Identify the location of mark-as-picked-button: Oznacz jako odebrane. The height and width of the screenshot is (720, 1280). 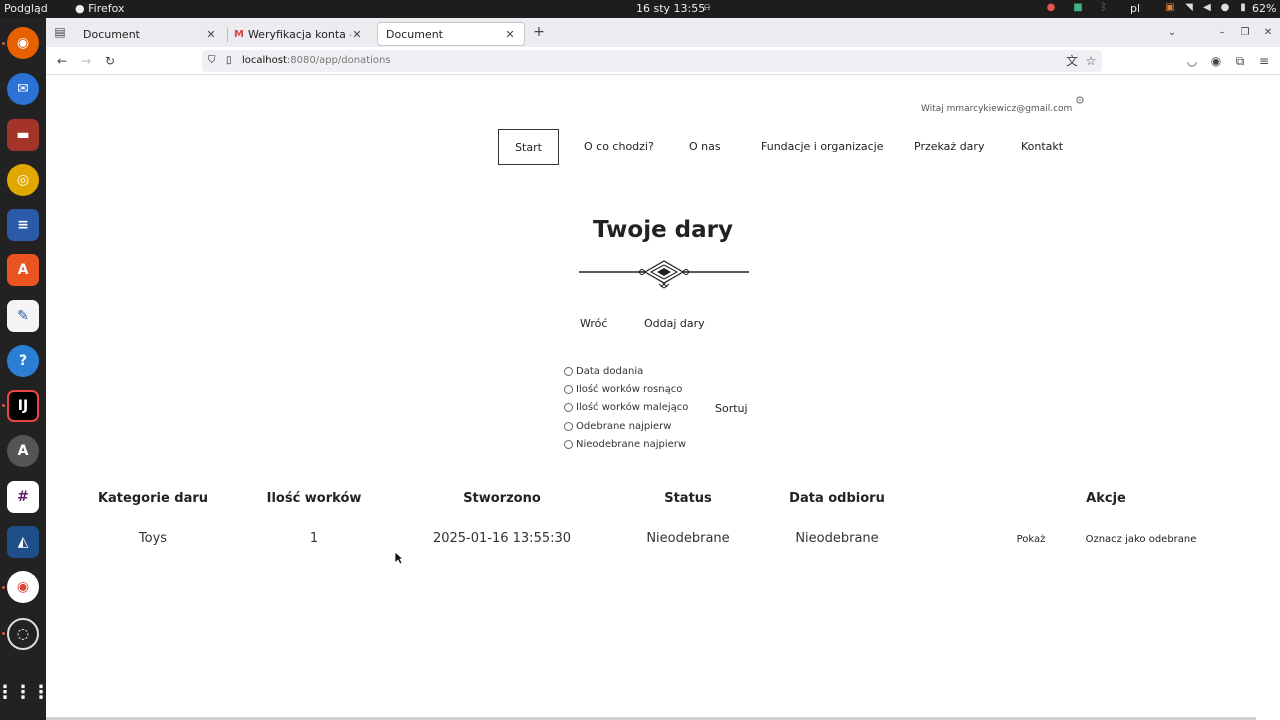
(1141, 539).